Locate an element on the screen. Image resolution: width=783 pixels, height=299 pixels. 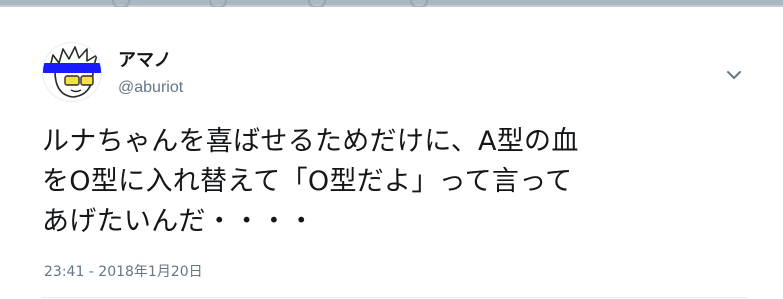
tweet-text-line: をO型に入れ替えて「O型だよ」って言って is located at coordinates (307, 181).